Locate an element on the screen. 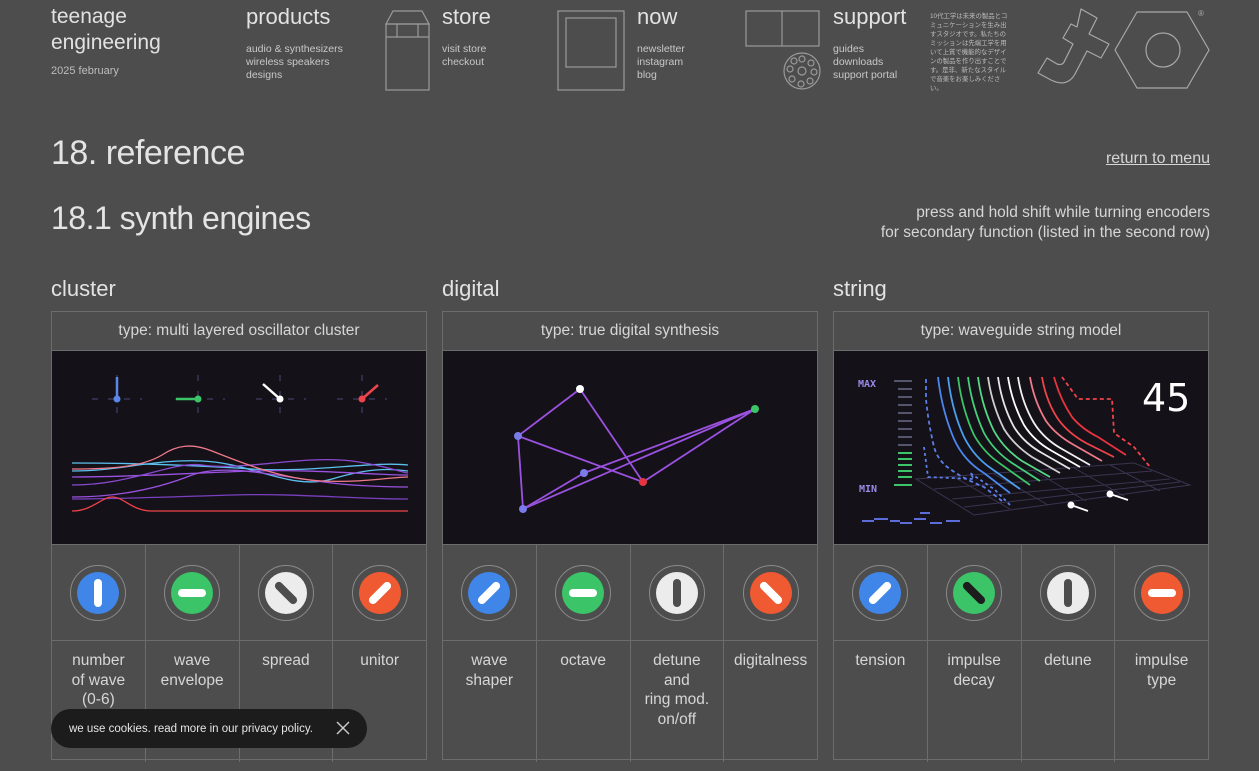  nav-link-instagram: instagram is located at coordinates (661, 62).